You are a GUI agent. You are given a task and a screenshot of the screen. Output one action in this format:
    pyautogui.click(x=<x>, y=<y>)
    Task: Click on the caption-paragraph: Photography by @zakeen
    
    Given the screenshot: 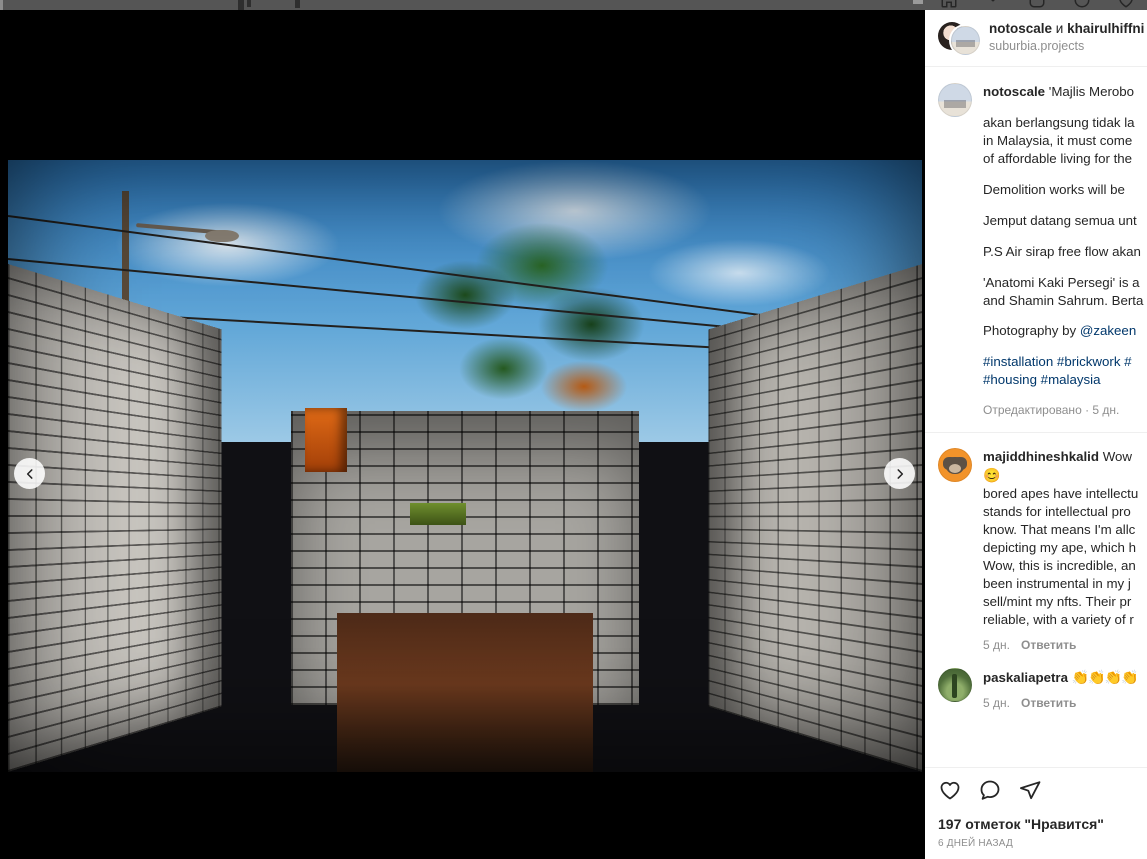 What is the action you would take?
    pyautogui.click(x=1063, y=331)
    